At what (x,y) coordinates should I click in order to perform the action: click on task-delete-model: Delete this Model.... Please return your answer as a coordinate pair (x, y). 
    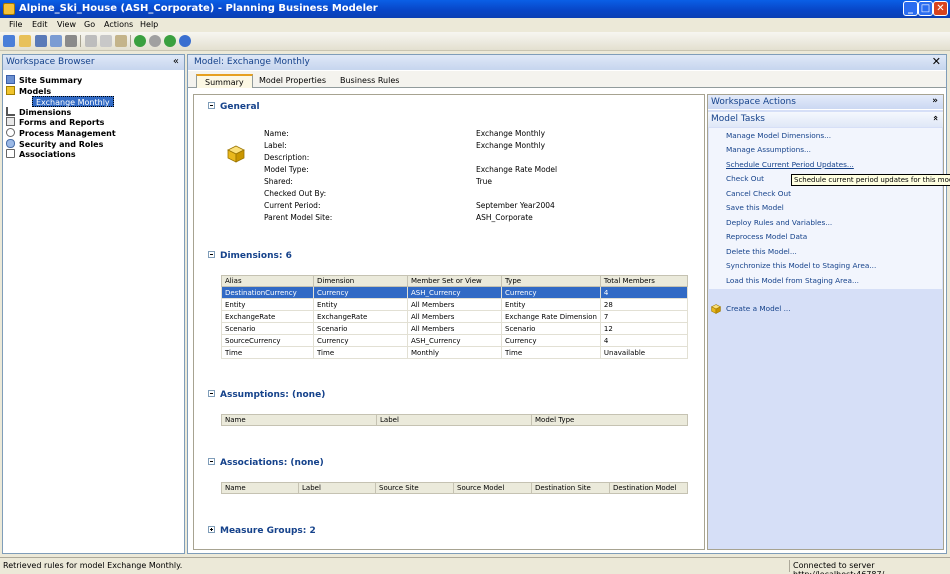
    Looking at the image, I should click on (761, 251).